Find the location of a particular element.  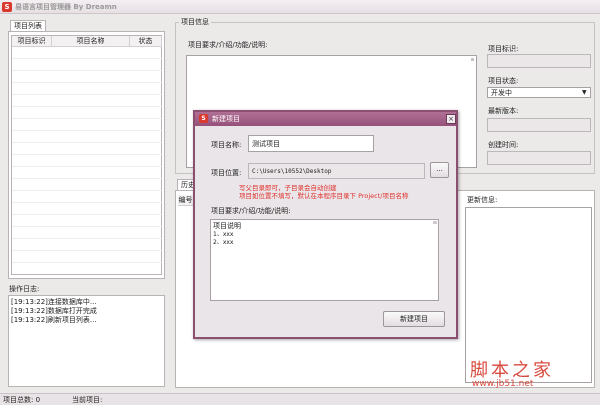

dialog-requirement-textarea: 项目说明 1、xxx 2、xxx is located at coordinates (324, 260).